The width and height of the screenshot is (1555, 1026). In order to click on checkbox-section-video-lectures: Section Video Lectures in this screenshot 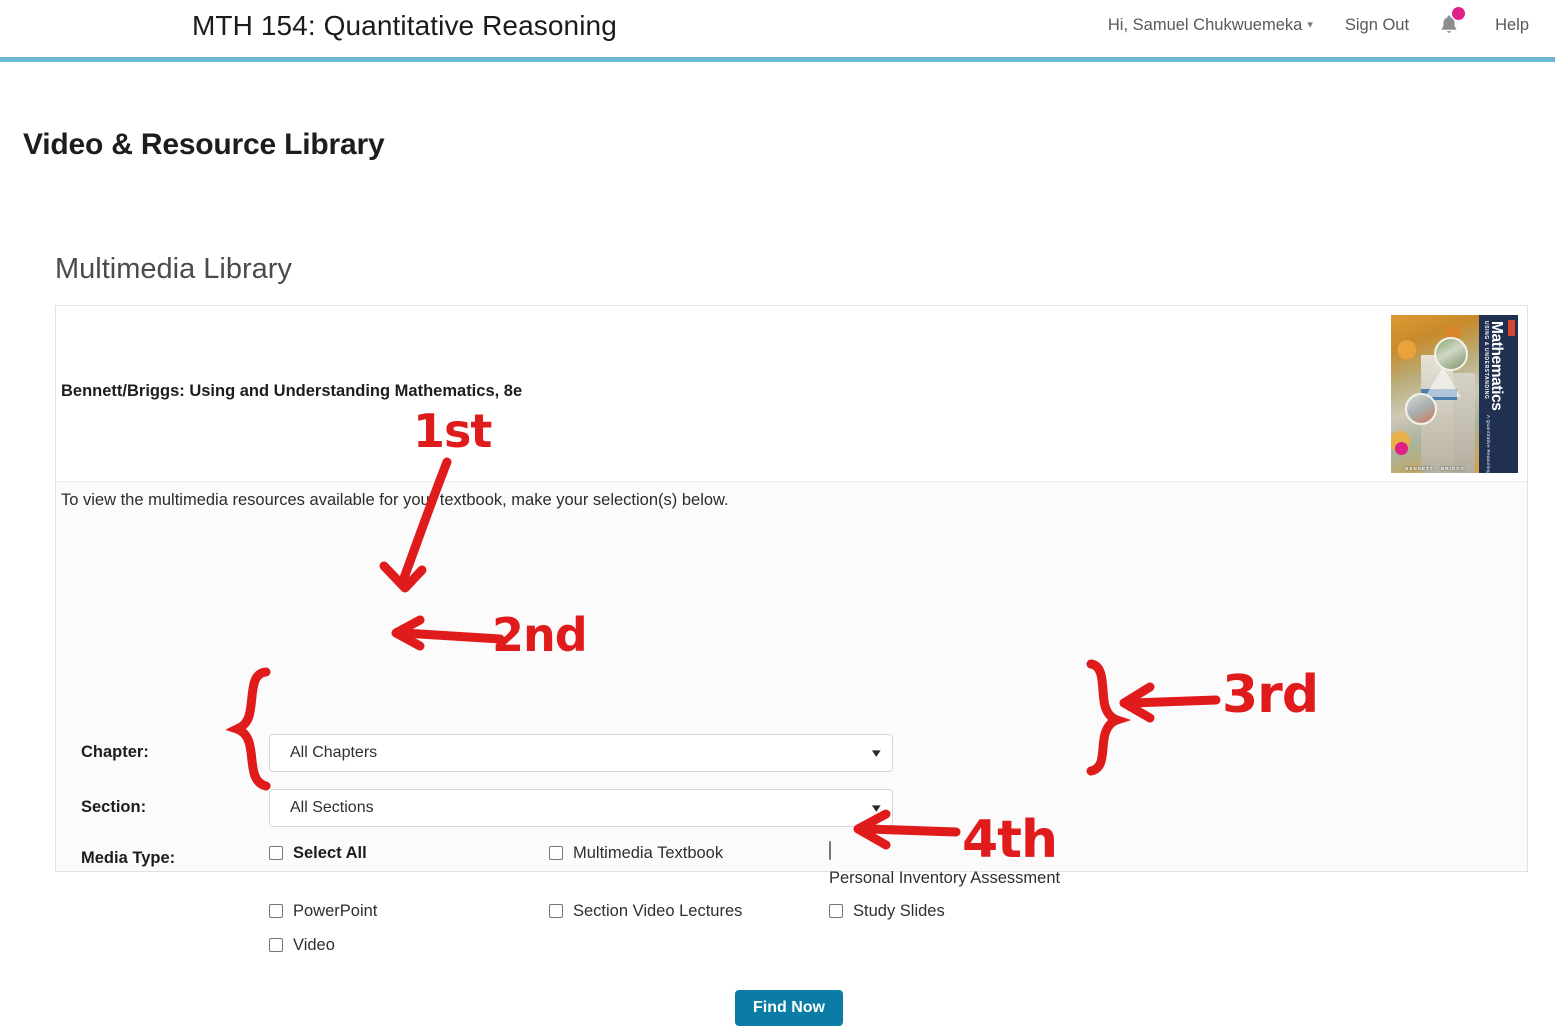, I will do `click(689, 917)`.